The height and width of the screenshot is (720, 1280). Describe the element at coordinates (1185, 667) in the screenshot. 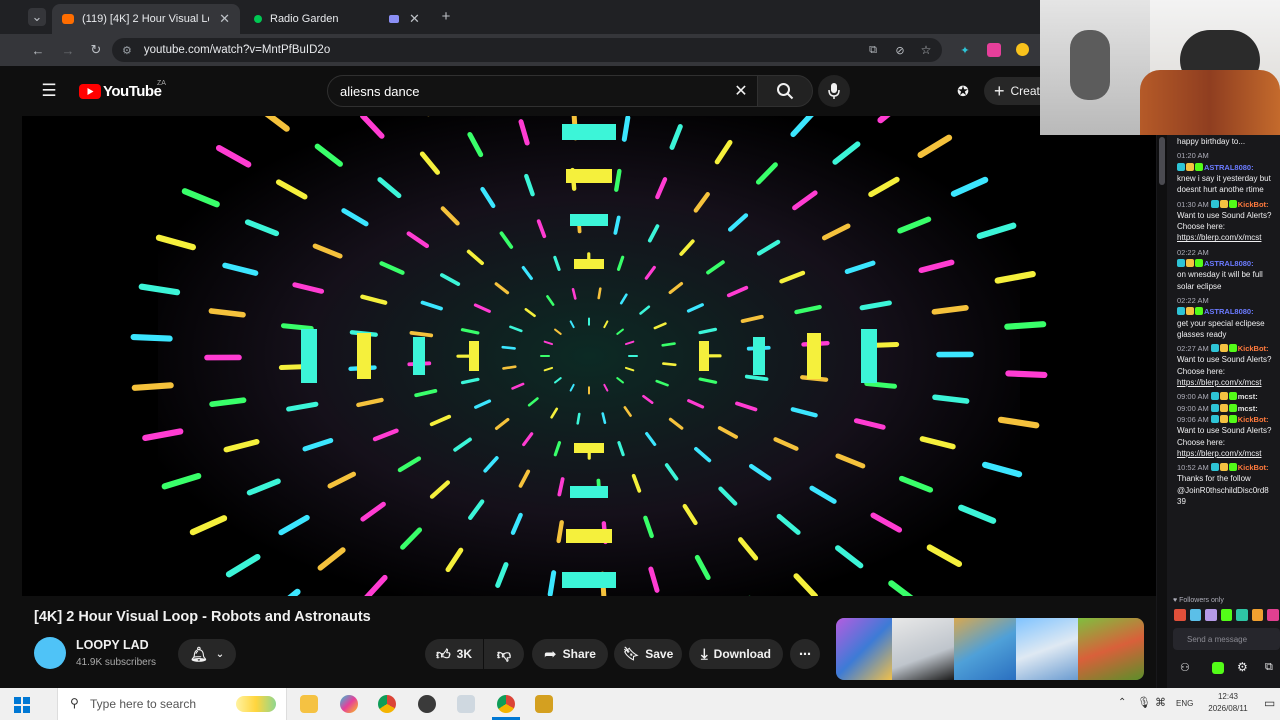

I see `chat-users-icon: ⚇` at that location.